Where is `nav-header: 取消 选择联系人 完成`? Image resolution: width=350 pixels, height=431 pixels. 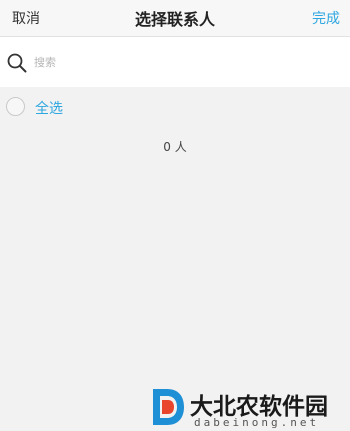
nav-header: 取消 选择联系人 完成 is located at coordinates (175, 18).